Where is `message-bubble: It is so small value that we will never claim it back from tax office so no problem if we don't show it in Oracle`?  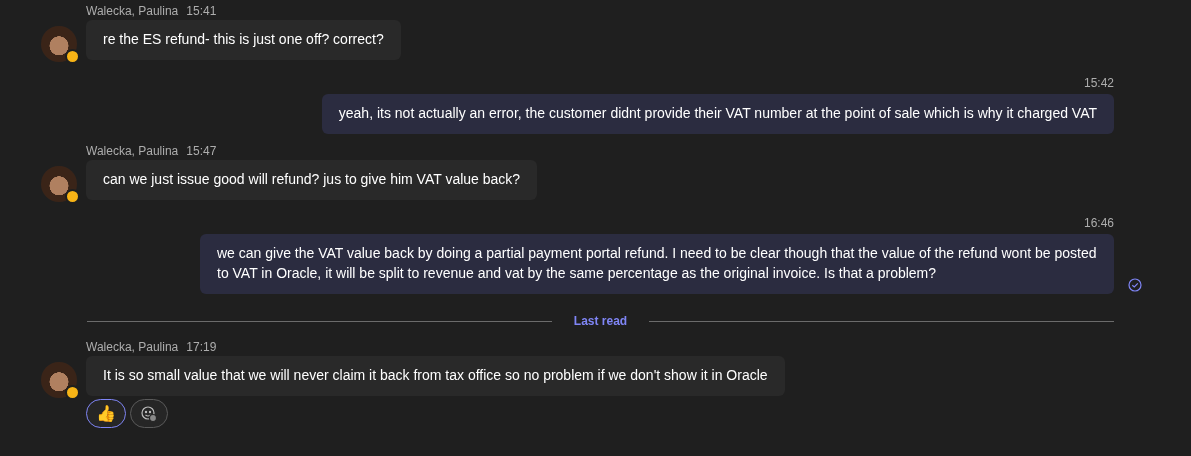 message-bubble: It is so small value that we will never claim it back from tax office so no problem if we don't show it in Oracle is located at coordinates (435, 376).